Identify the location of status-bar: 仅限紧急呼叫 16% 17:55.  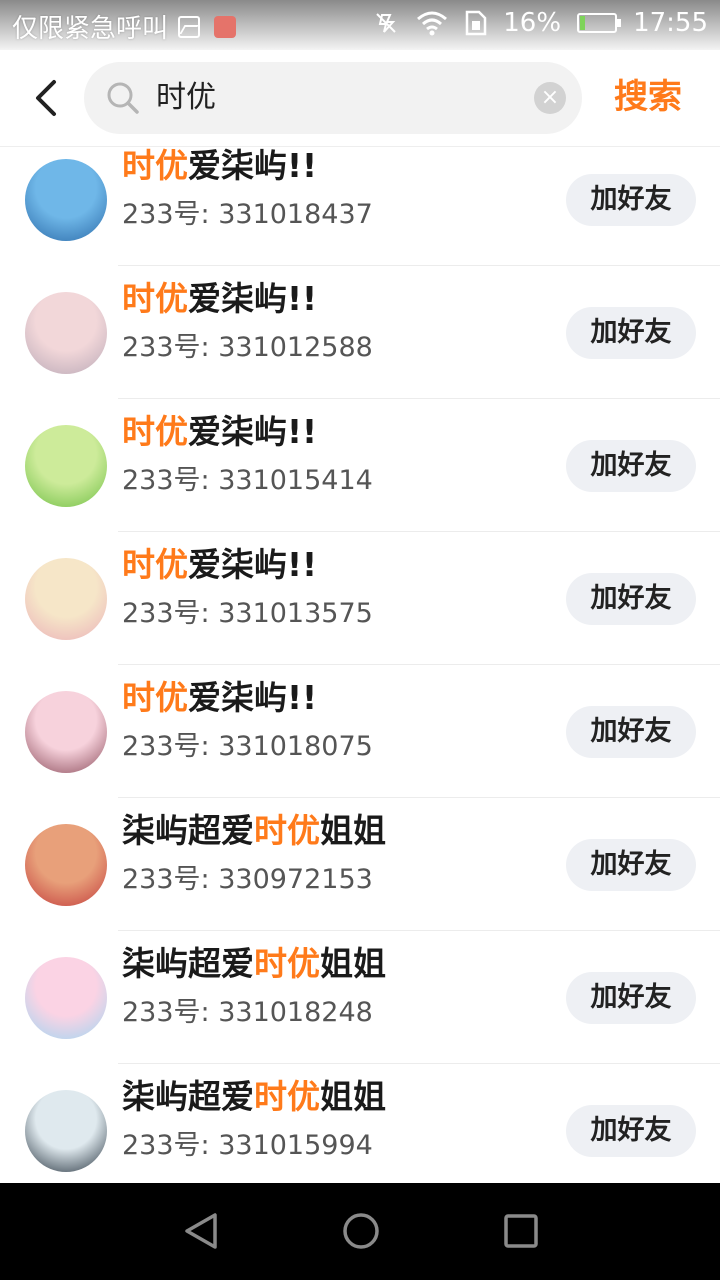
(360, 25).